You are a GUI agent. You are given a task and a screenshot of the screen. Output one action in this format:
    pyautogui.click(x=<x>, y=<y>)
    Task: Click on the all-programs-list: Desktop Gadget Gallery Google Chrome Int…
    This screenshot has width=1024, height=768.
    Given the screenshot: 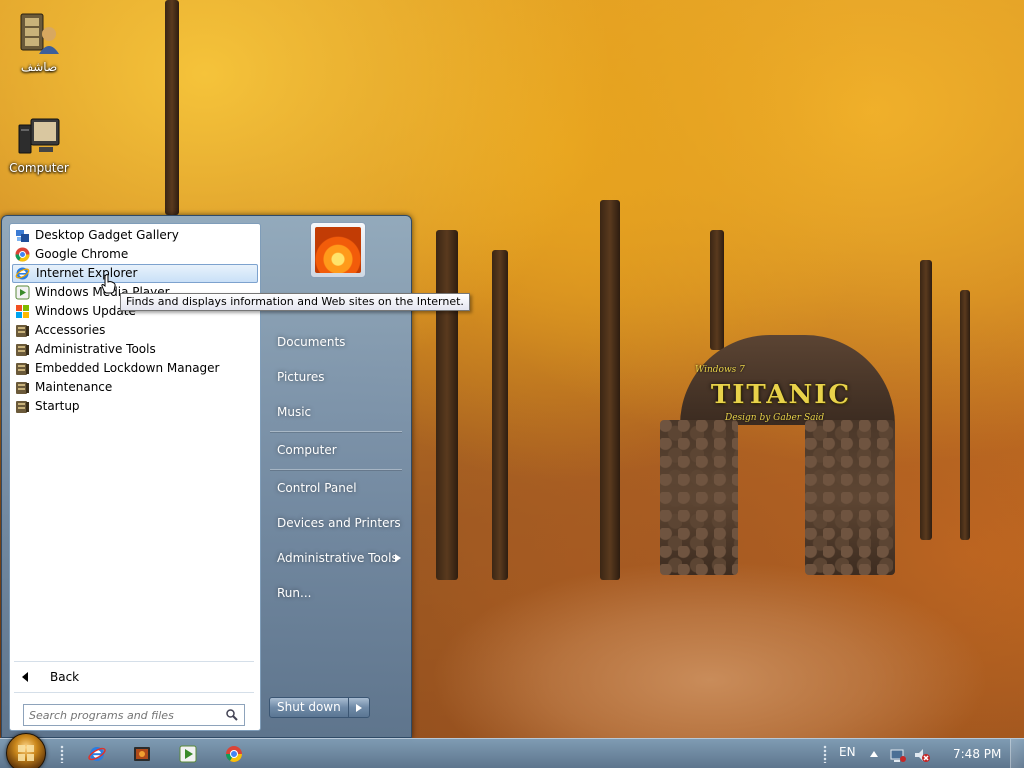 What is the action you would take?
    pyautogui.click(x=135, y=321)
    